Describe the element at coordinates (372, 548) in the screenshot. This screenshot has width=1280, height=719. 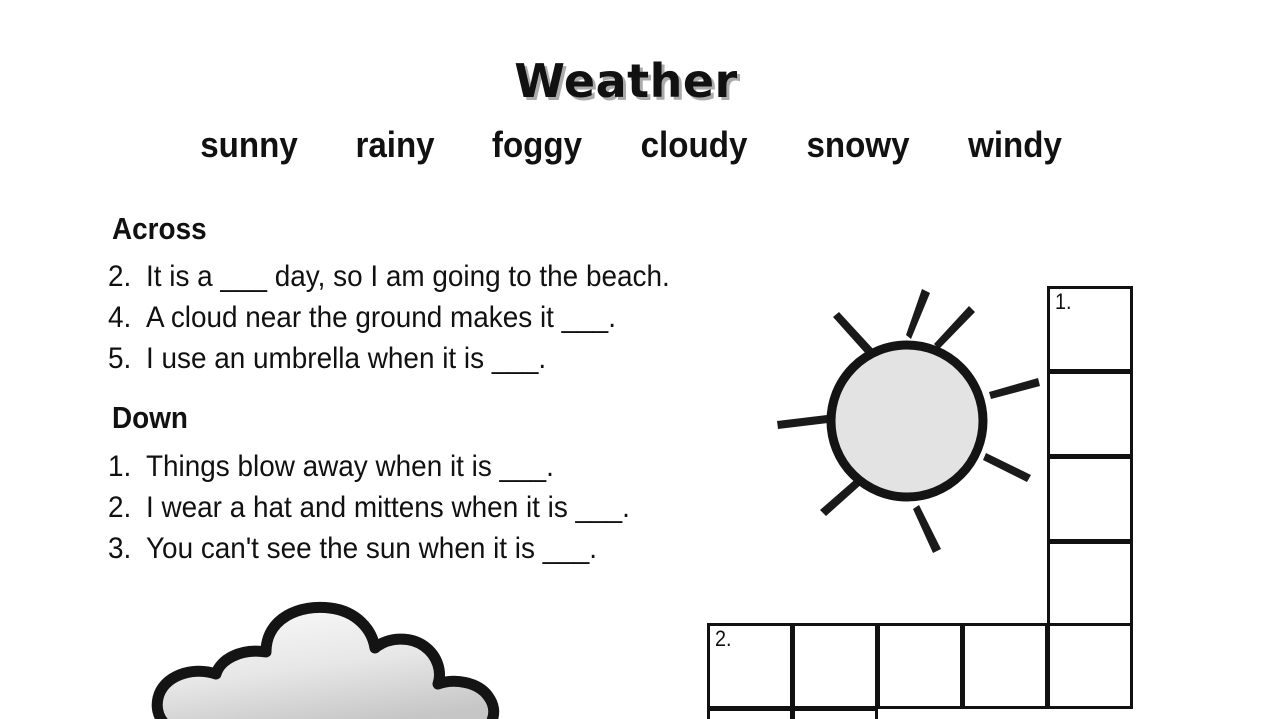
I see `clue-text: You can't see the sun when it is ___.` at that location.